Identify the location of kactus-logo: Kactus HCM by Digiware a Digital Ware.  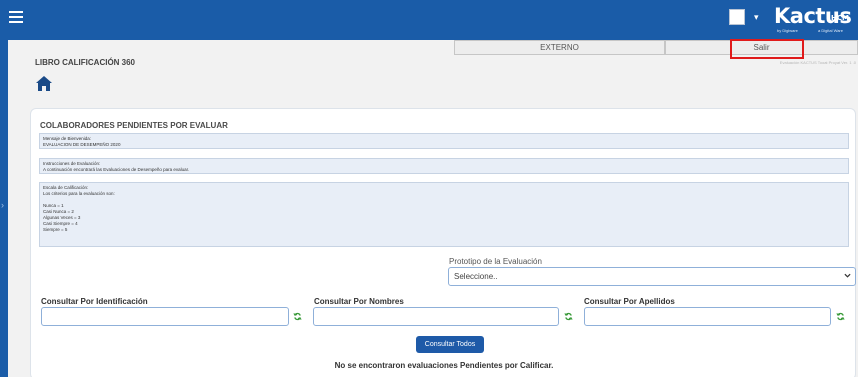
(813, 19).